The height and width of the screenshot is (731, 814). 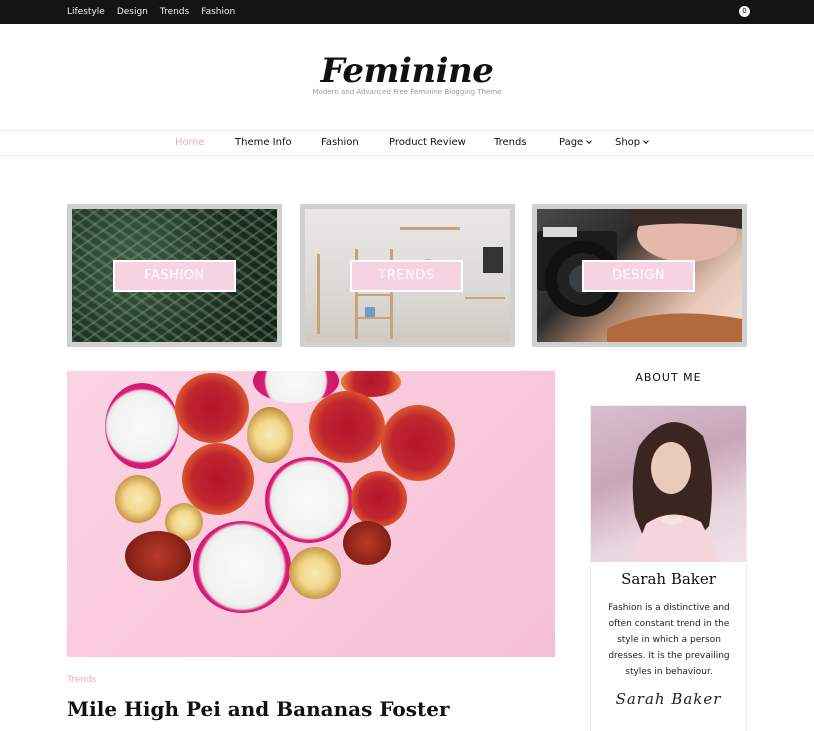 I want to click on category-label-fashion: FASHION, so click(x=174, y=276).